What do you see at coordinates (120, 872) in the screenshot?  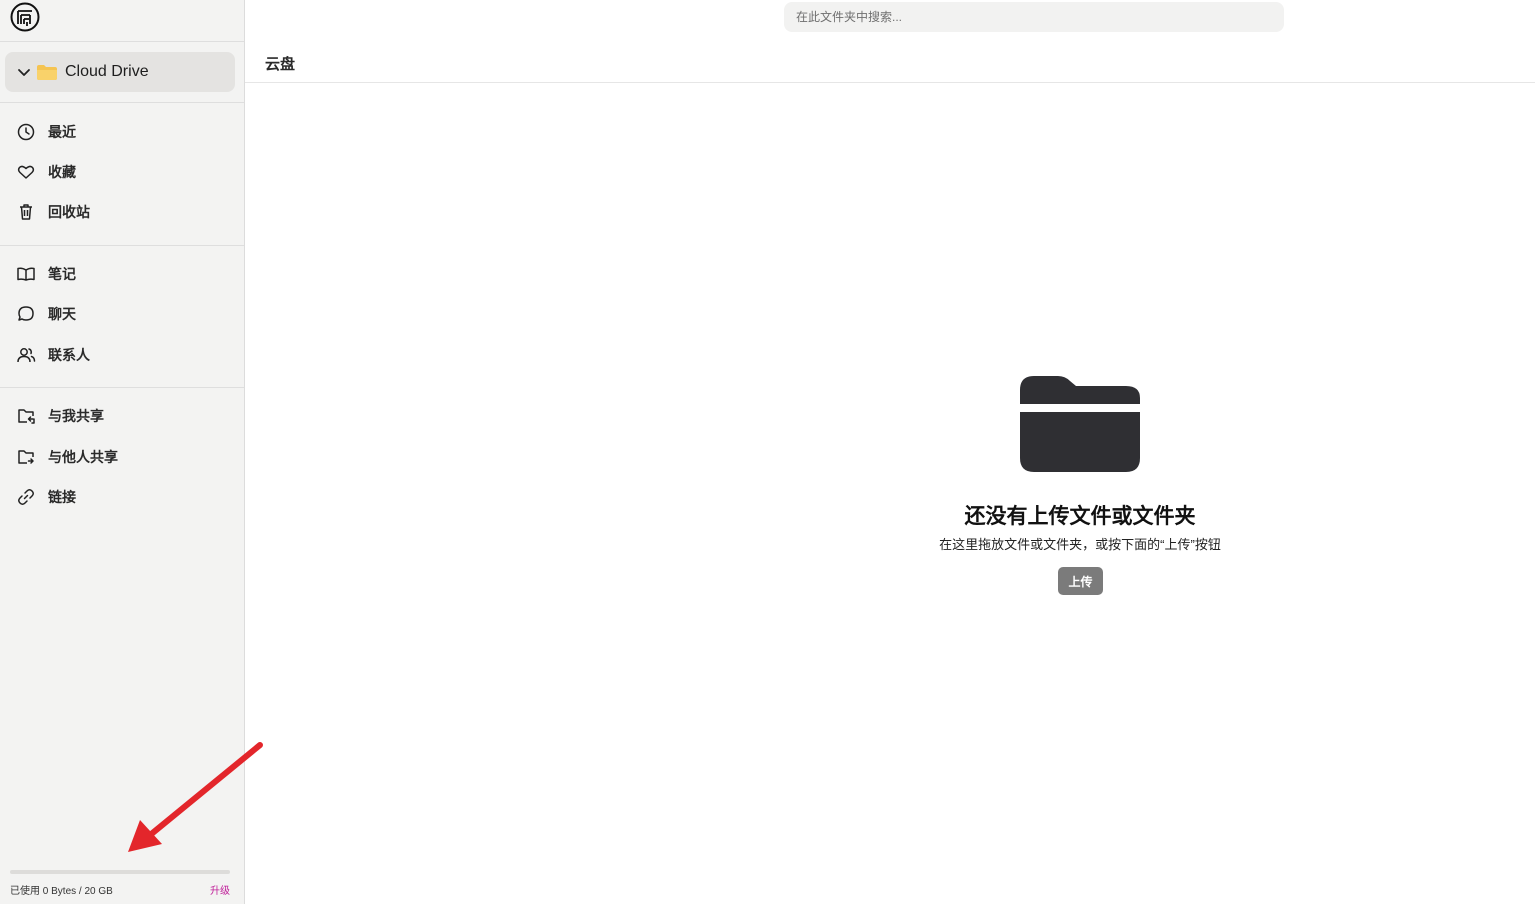 I see `storage-usage-bar` at bounding box center [120, 872].